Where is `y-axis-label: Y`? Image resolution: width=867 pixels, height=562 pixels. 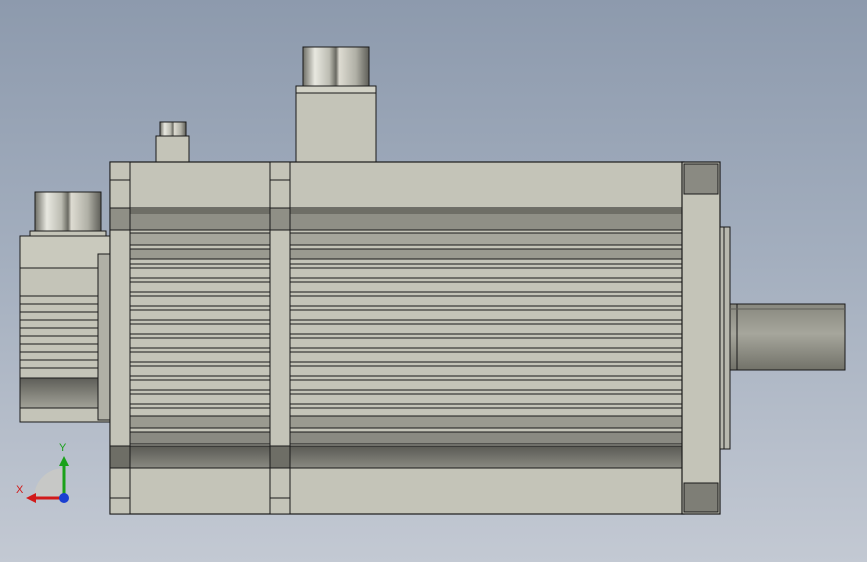
y-axis-label: Y is located at coordinates (63, 448).